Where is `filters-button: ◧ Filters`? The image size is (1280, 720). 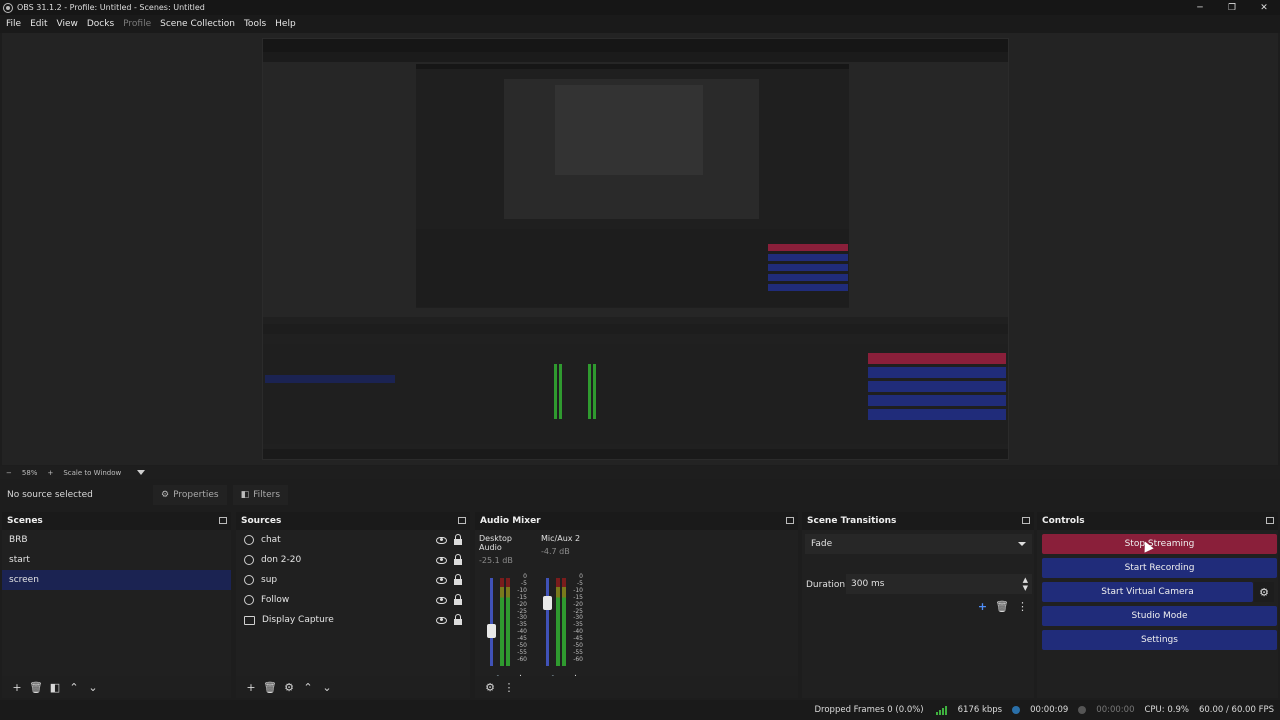
filters-button: ◧ Filters is located at coordinates (260, 495).